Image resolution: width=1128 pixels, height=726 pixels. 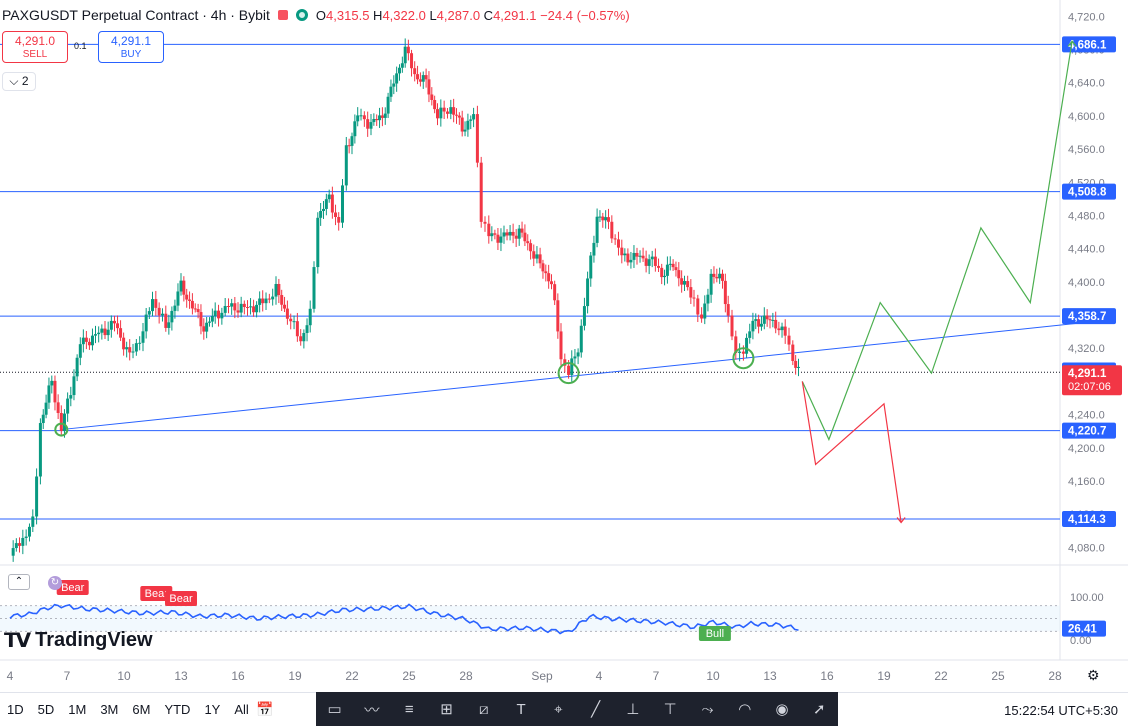 What do you see at coordinates (577, 376) in the screenshot?
I see `trendline` at bounding box center [577, 376].